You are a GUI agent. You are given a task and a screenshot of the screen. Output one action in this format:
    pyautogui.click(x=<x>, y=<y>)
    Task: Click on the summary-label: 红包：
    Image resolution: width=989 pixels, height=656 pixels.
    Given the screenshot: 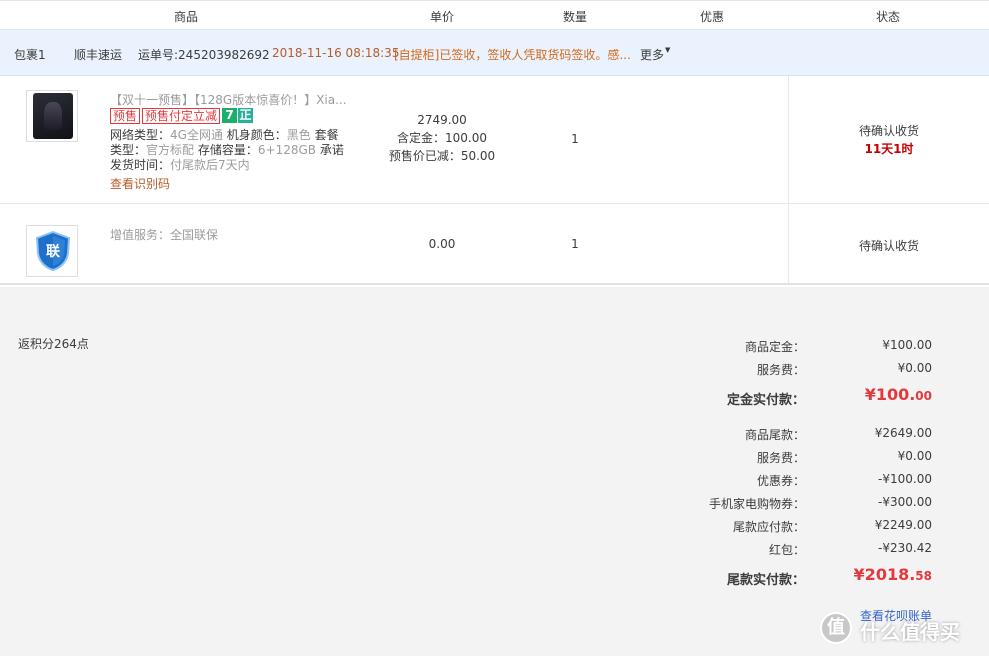 What is the action you would take?
    pyautogui.click(x=786, y=550)
    